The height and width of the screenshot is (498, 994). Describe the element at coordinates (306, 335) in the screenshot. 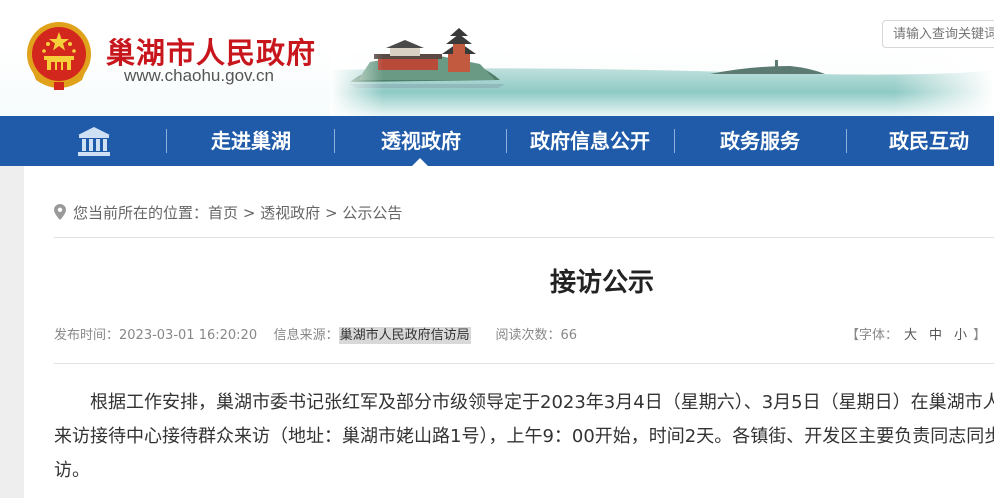

I see `source-label: 信息来源：` at that location.